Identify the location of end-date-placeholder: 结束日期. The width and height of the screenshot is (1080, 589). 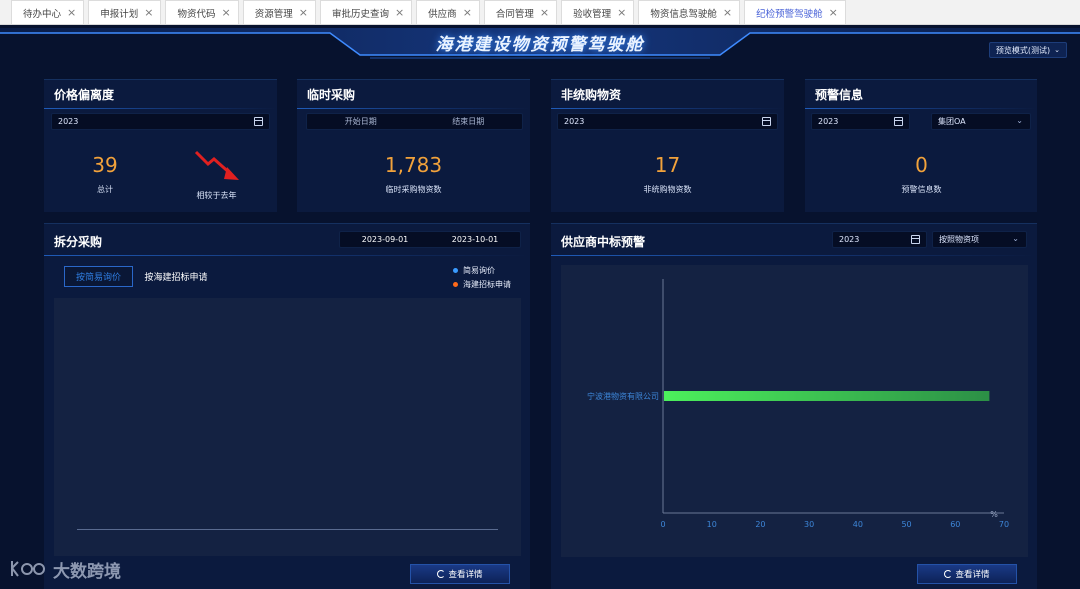
(468, 121).